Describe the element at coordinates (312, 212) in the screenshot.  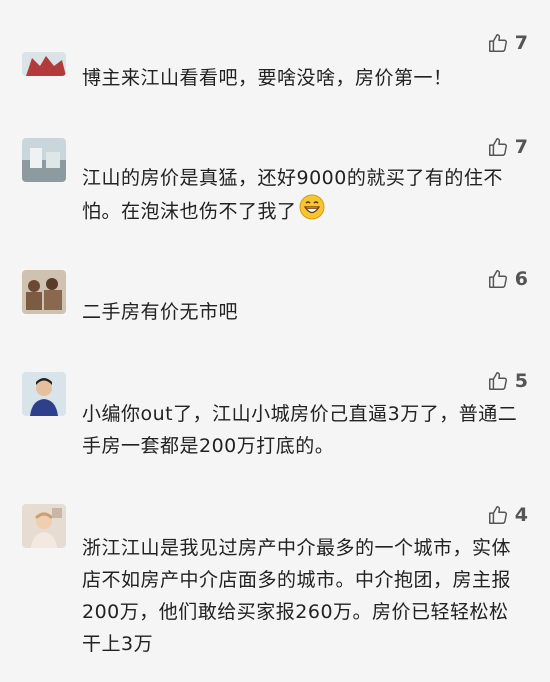
I see `grinning-face-icon` at that location.